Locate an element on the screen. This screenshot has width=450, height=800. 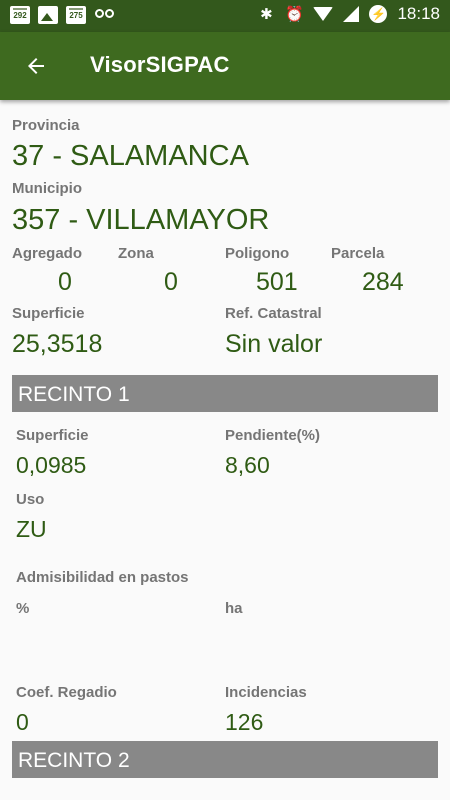
back-button is located at coordinates (36, 66).